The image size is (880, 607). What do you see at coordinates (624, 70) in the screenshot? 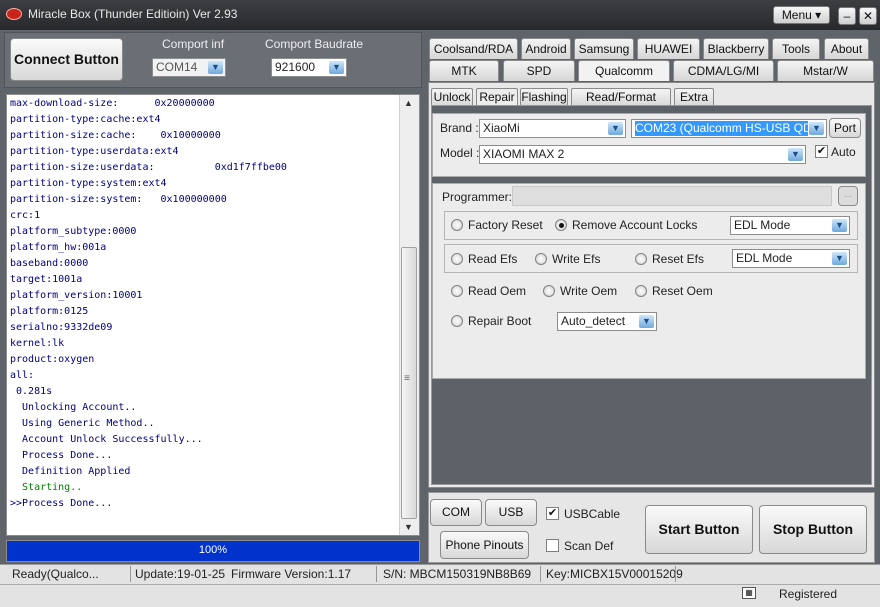
I see `tab-qualcomm: Qualcomm` at bounding box center [624, 70].